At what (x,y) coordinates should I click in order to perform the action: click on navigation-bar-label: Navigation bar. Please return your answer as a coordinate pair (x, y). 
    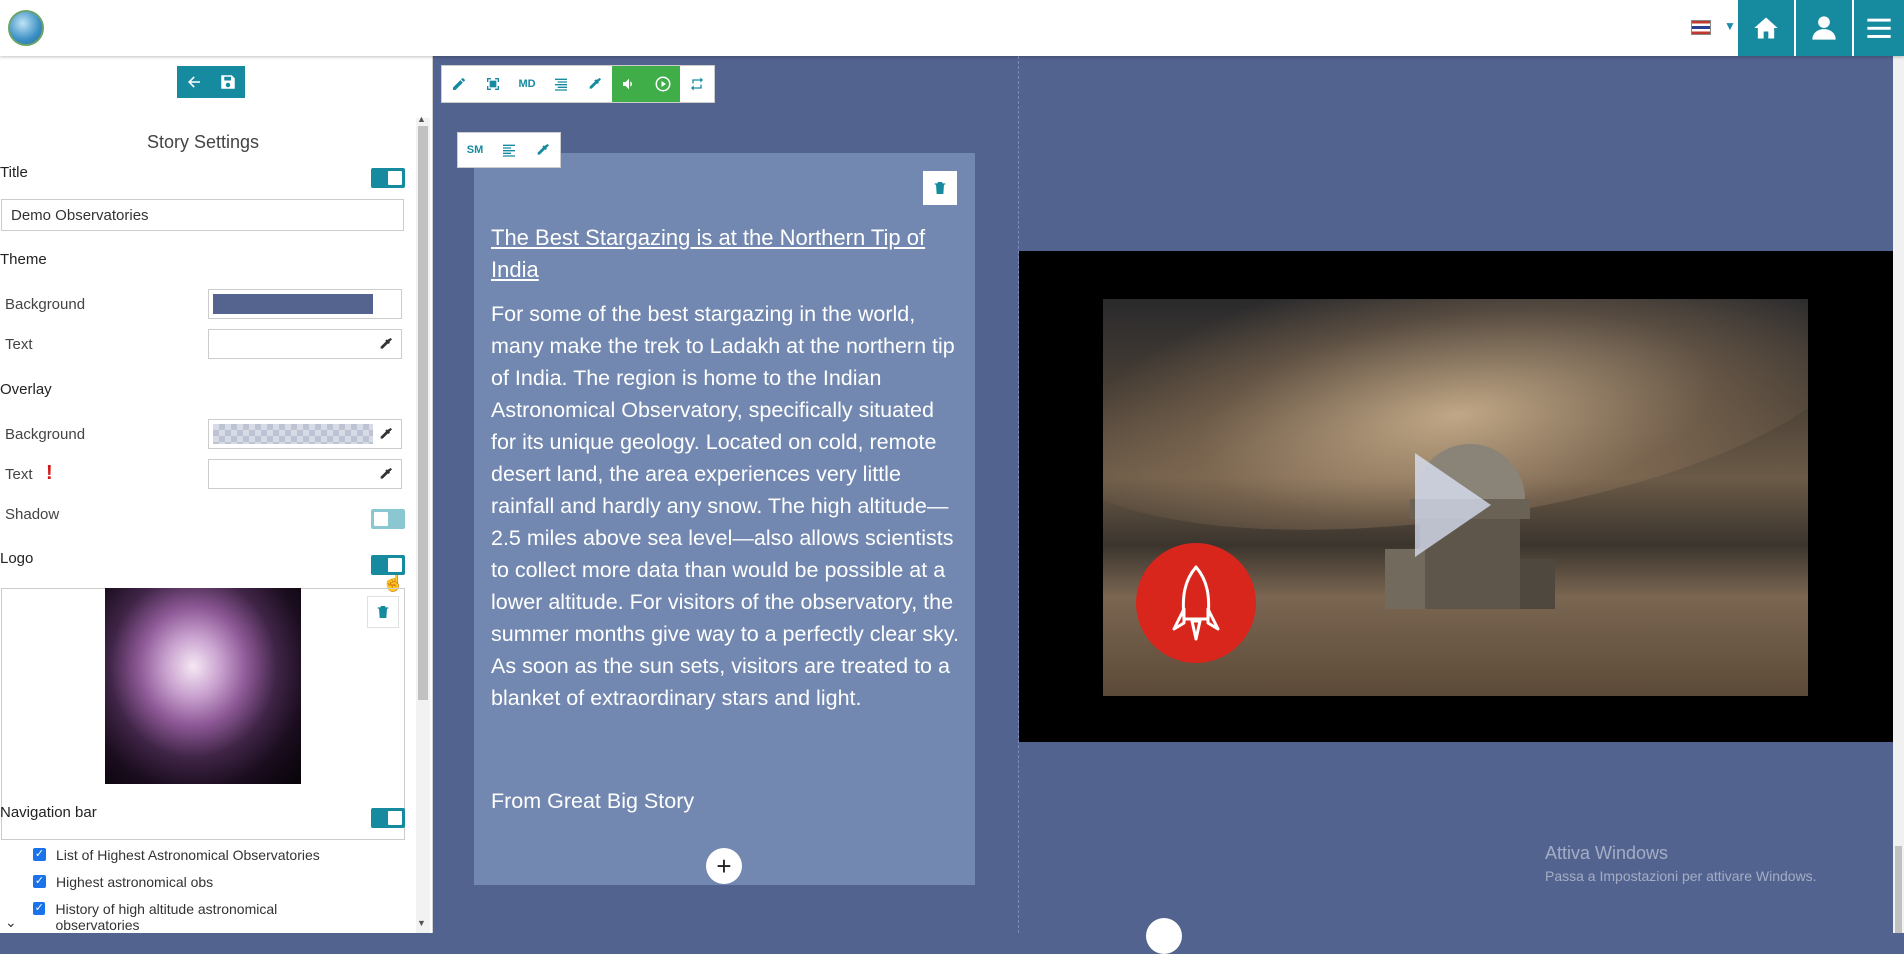
    Looking at the image, I should click on (48, 812).